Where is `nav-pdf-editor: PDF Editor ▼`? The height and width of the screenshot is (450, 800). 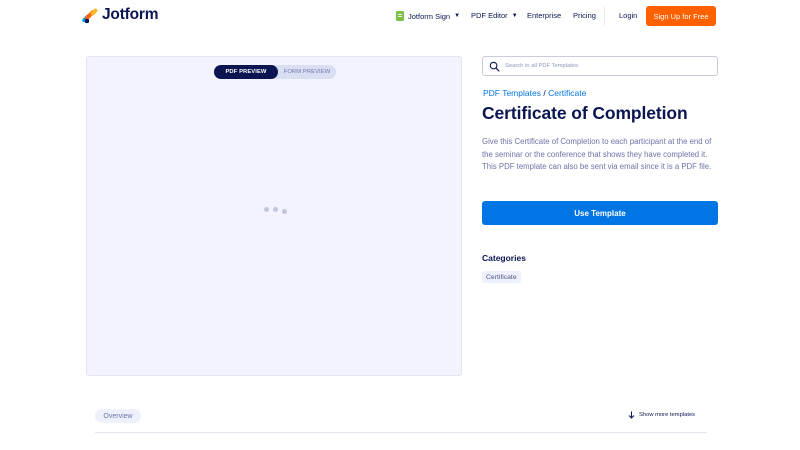 nav-pdf-editor: PDF Editor ▼ is located at coordinates (494, 15).